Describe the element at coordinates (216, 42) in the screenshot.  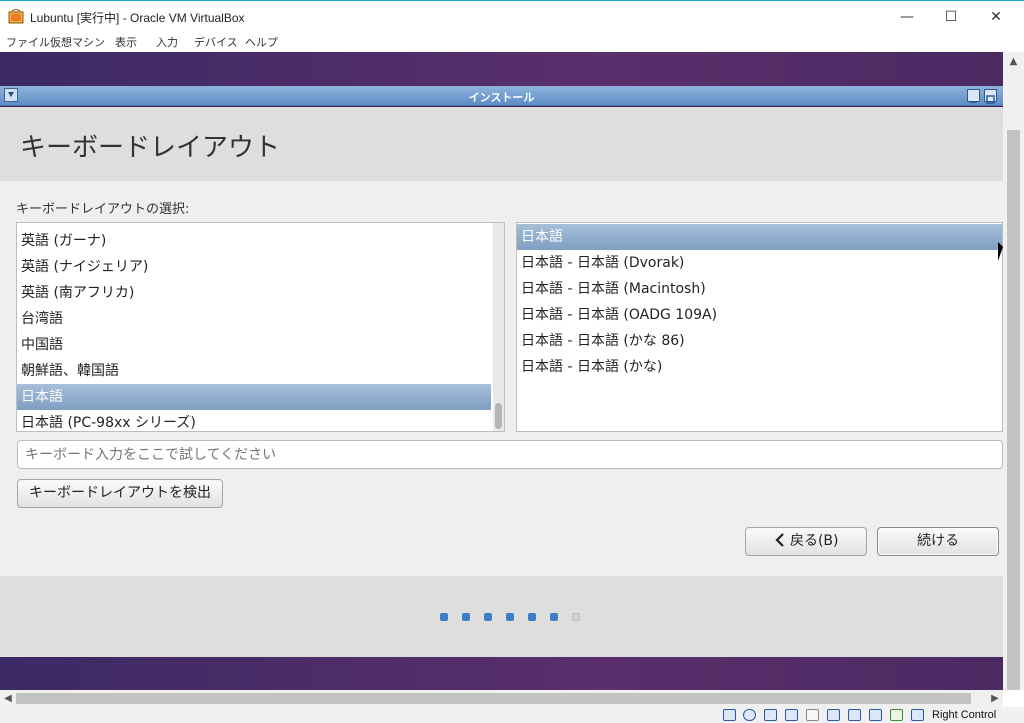
I see `menu-devices: デバイス` at that location.